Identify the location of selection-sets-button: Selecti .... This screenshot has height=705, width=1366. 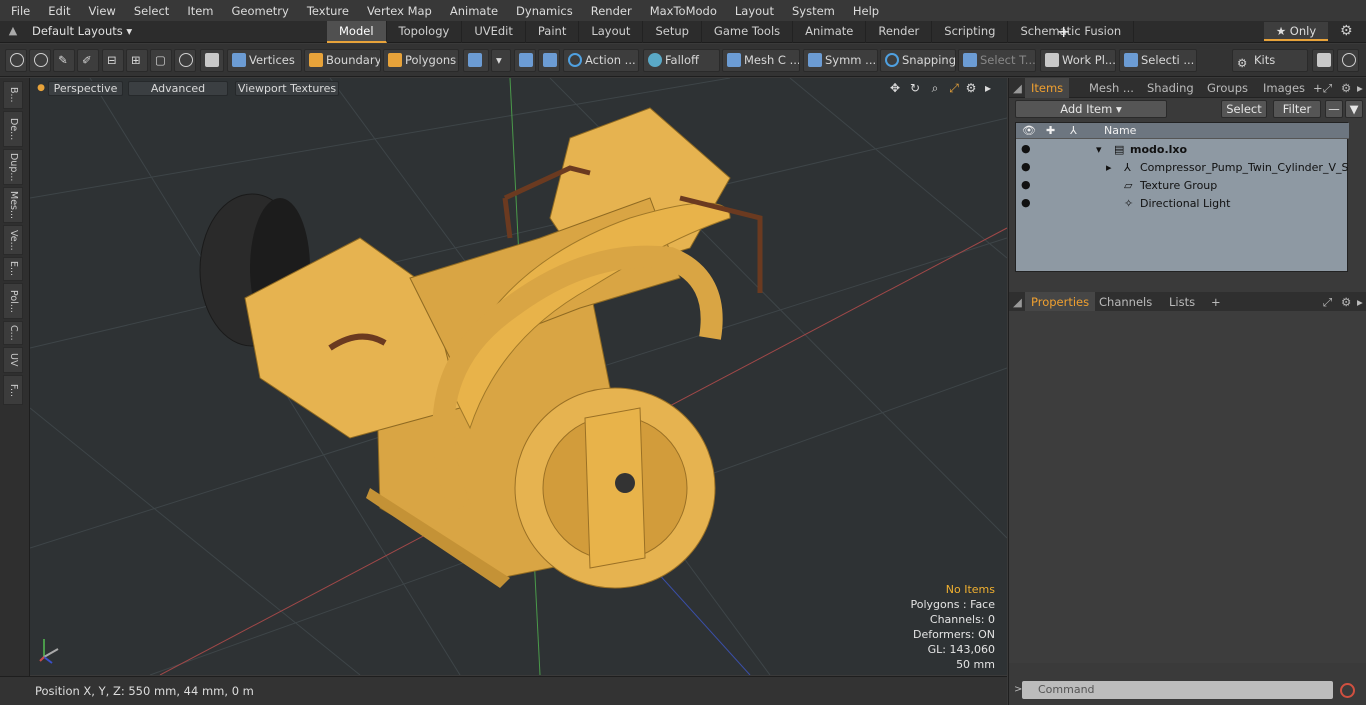
(1158, 60).